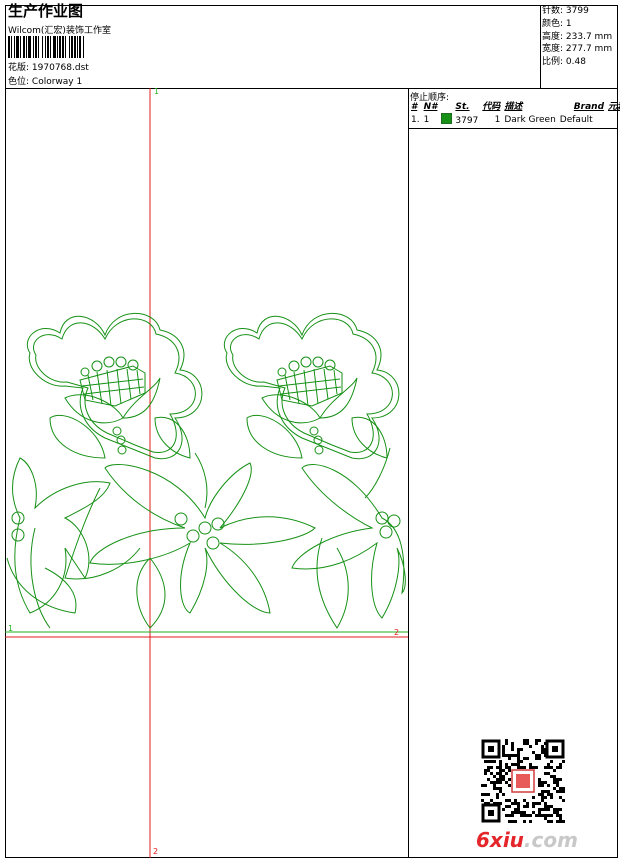 The height and width of the screenshot is (860, 620). I want to click on stat-width: 宽度: 277.7 mm, so click(577, 49).